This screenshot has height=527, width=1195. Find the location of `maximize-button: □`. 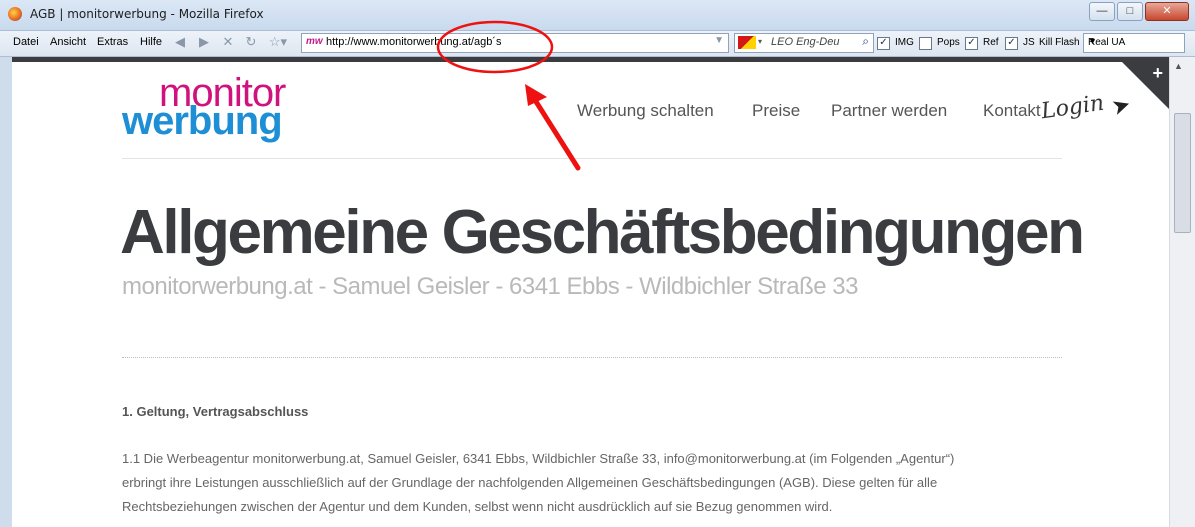

maximize-button: □ is located at coordinates (1130, 11).